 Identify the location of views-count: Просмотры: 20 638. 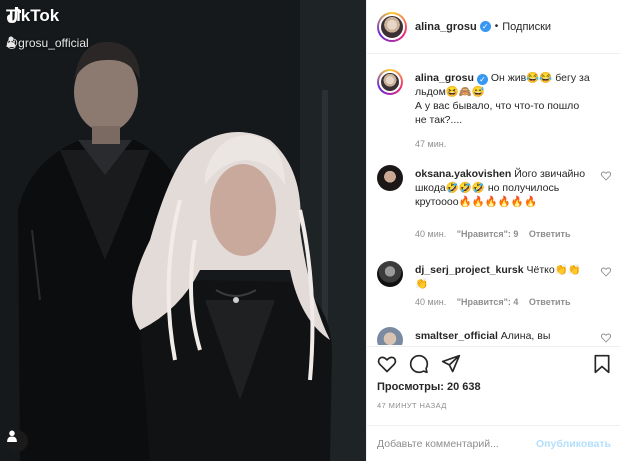
(429, 387).